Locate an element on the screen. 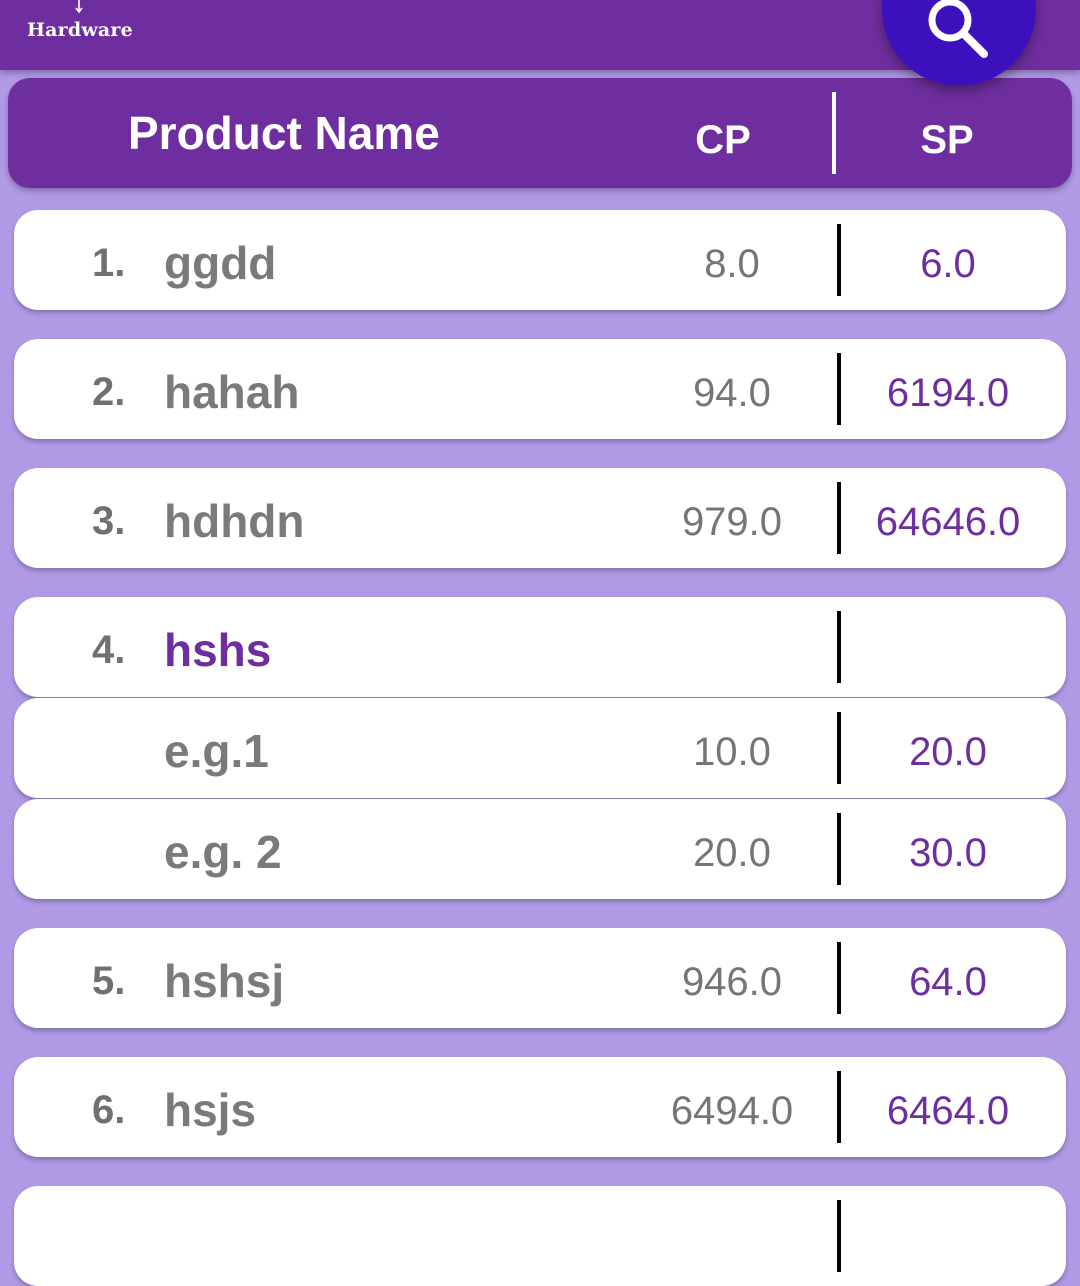  product-name: hdhdn is located at coordinates (234, 521).